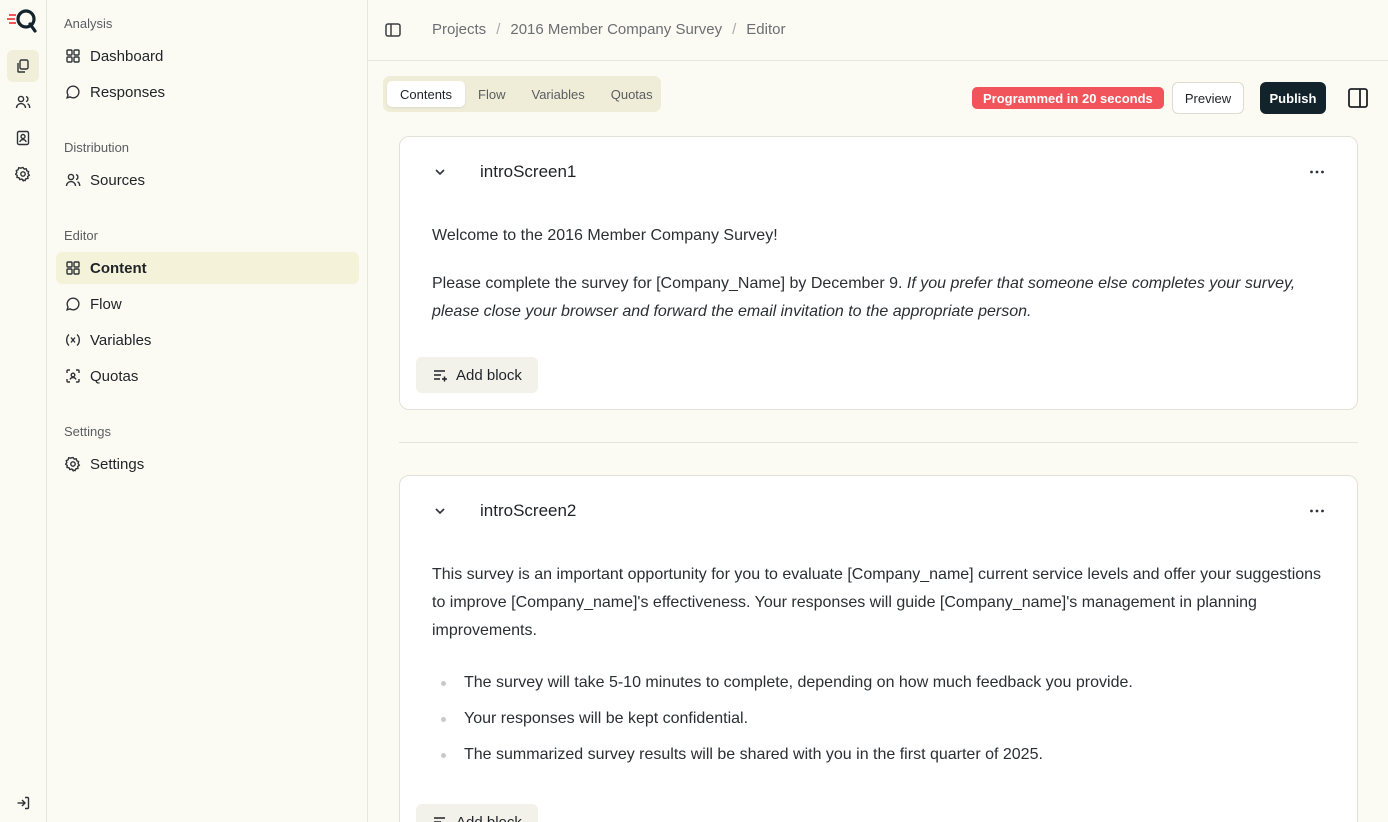 The image size is (1388, 822). I want to click on sidebar-toggle-icon, so click(393, 30).